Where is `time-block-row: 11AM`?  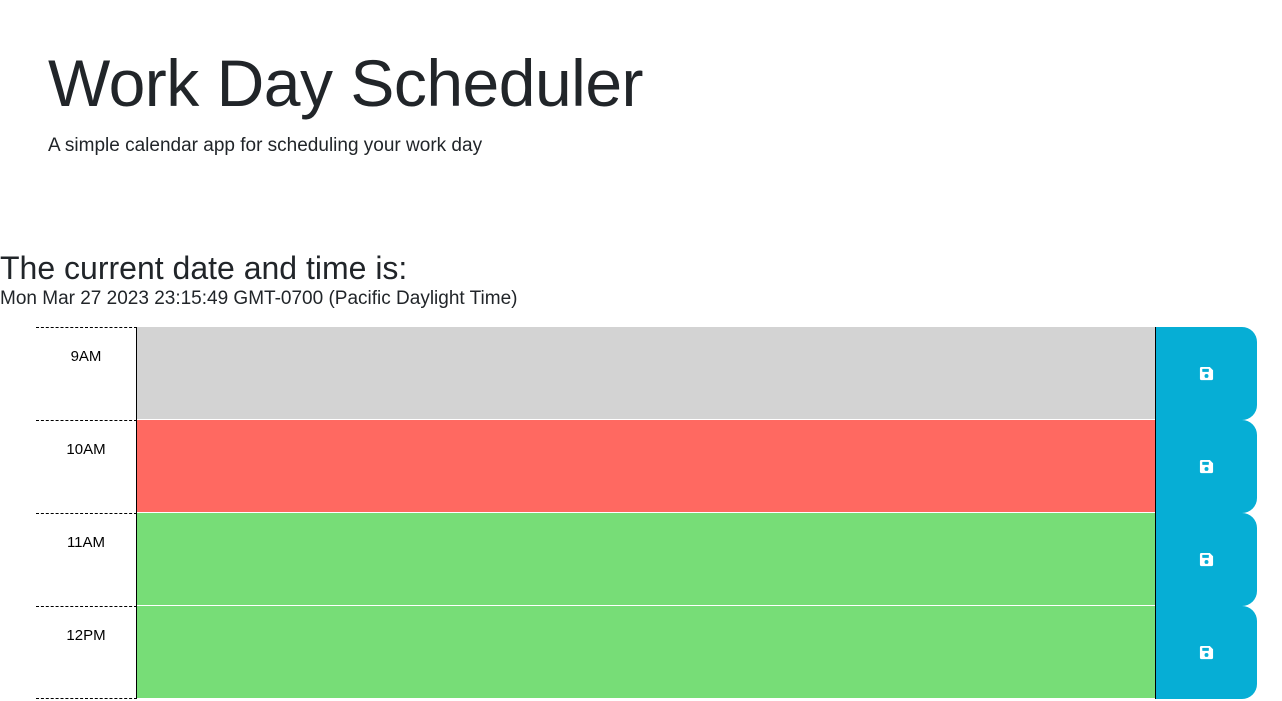 time-block-row: 11AM is located at coordinates (646, 559).